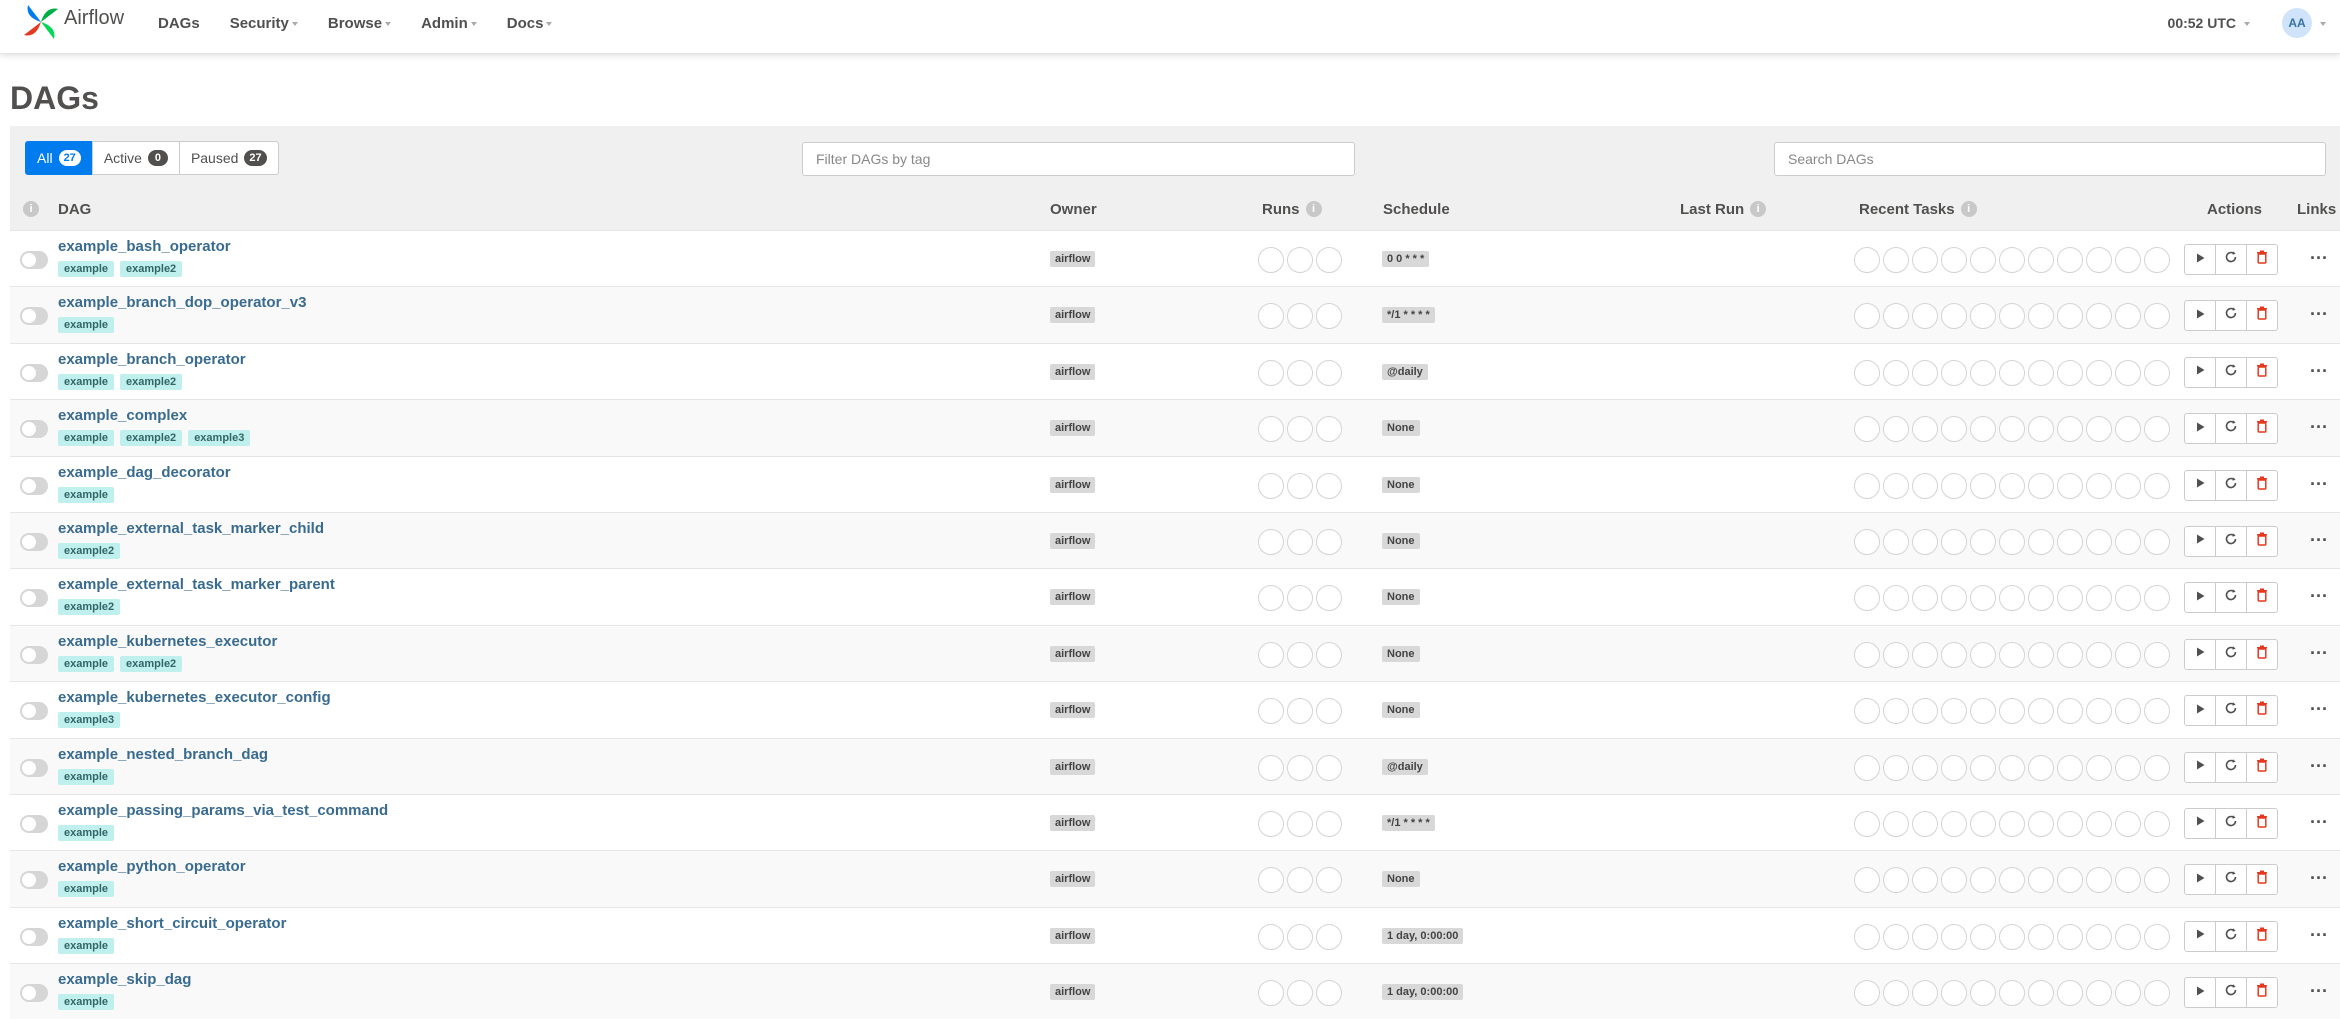 The width and height of the screenshot is (2340, 1019). Describe the element at coordinates (2262, 429) in the screenshot. I see `delete-dag-button` at that location.